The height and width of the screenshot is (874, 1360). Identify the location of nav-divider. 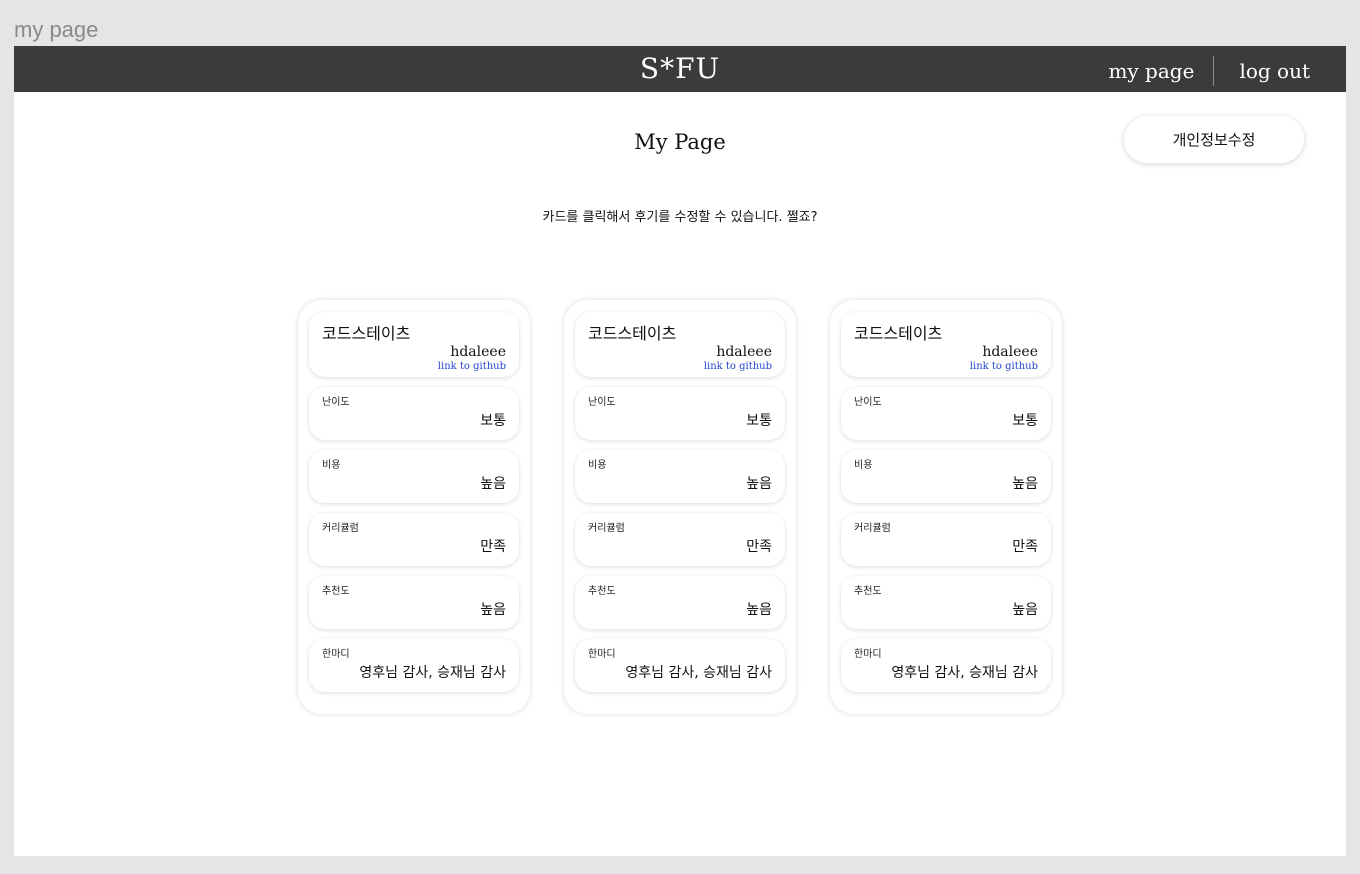
(1214, 71).